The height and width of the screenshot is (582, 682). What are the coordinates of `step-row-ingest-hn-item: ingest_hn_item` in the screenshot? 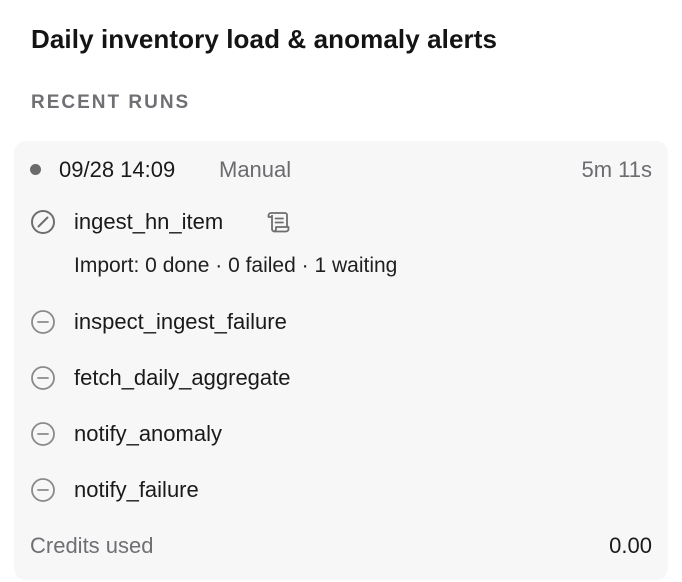 It's located at (341, 222).